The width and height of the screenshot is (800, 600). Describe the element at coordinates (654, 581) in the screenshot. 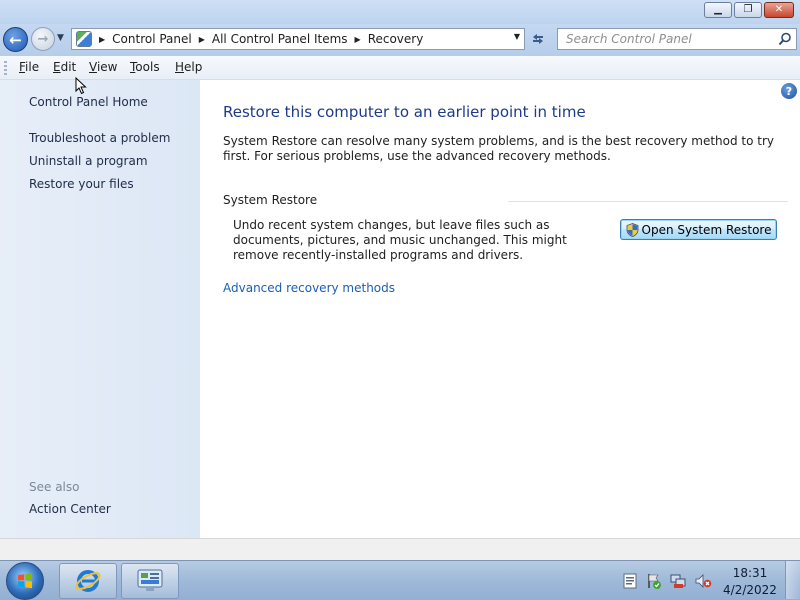

I see `action-center-flag-icon` at that location.